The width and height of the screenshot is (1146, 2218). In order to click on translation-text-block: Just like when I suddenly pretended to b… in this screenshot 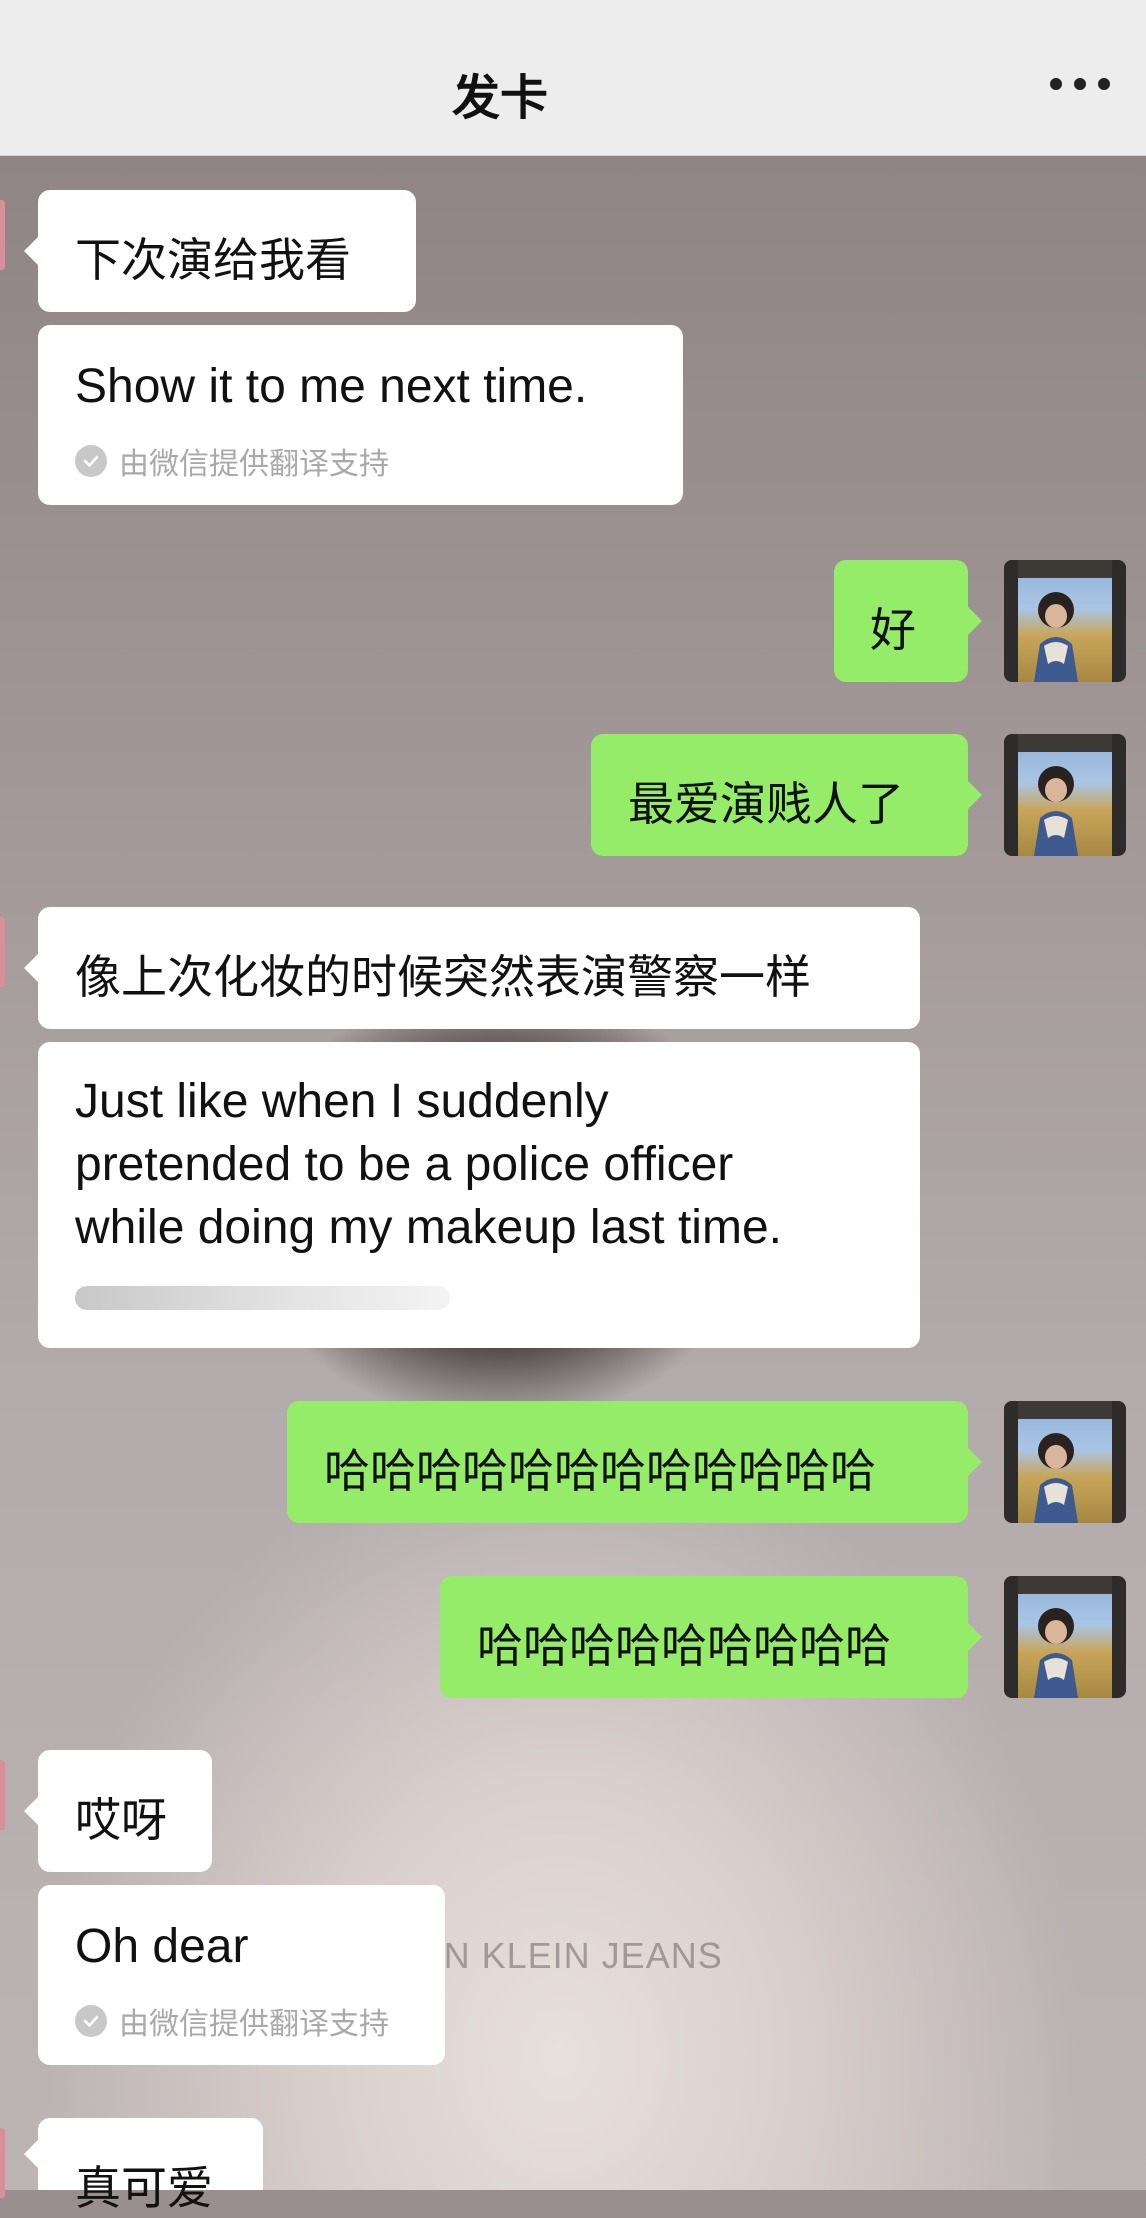, I will do `click(428, 1164)`.